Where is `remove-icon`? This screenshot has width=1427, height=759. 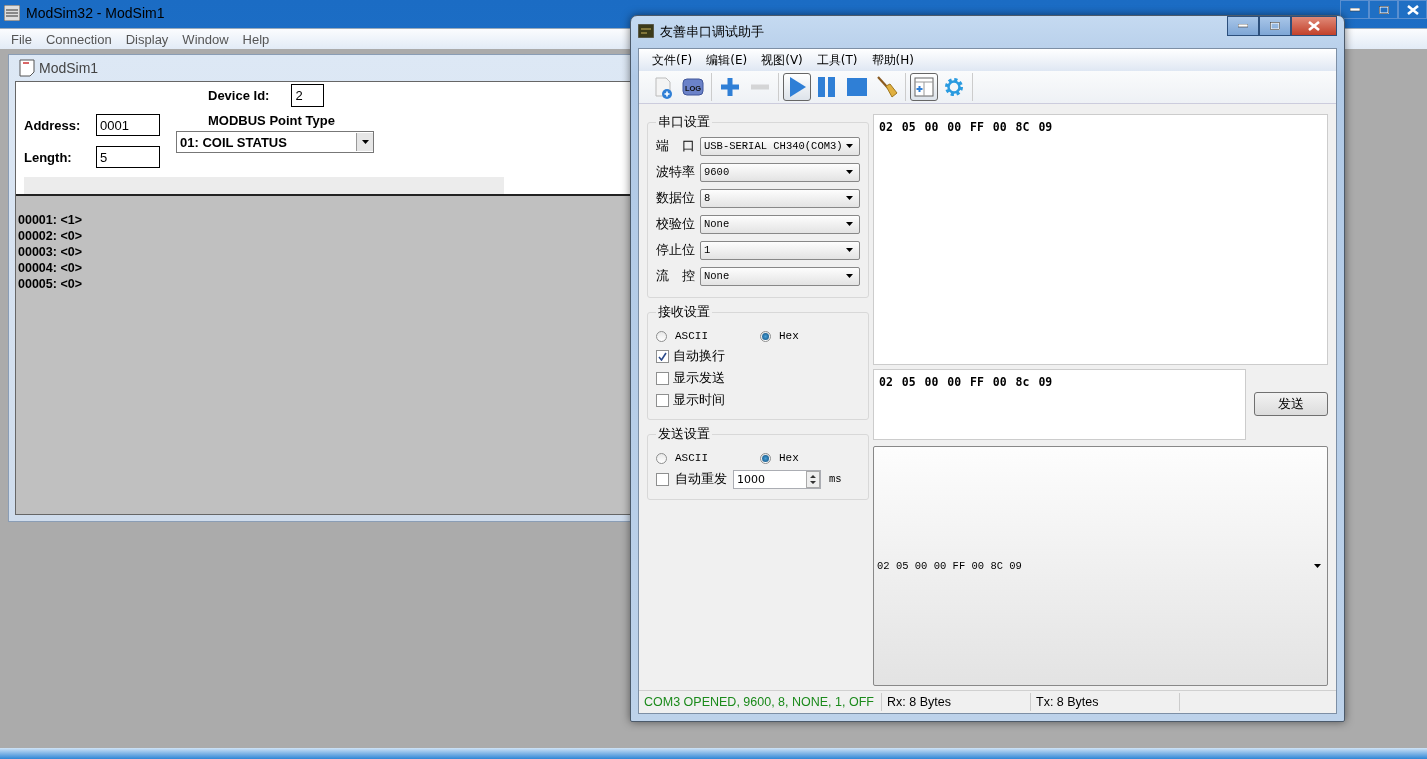 remove-icon is located at coordinates (760, 87).